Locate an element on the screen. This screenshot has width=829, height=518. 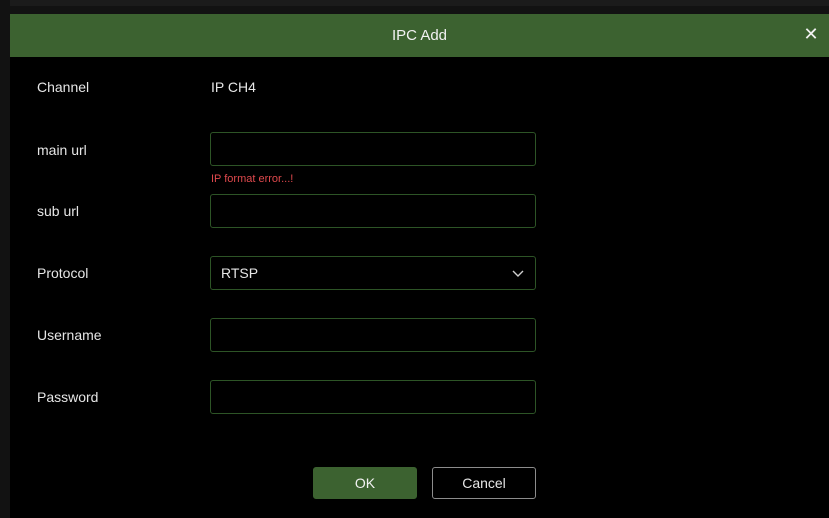
dialog-titlebar: IPC Add ✕ is located at coordinates (419, 35).